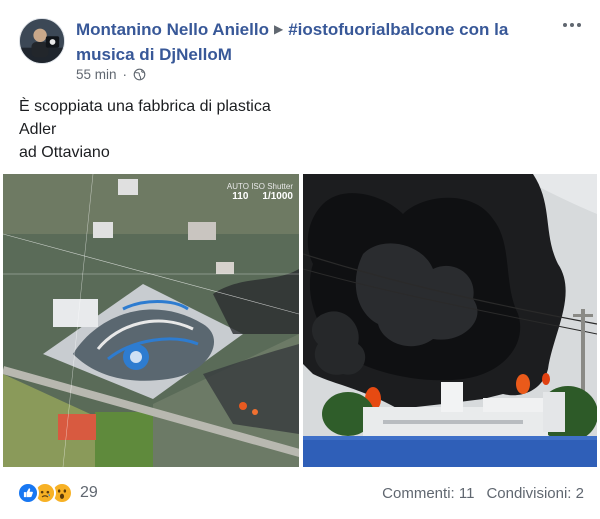 The image size is (600, 519). I want to click on hud-shutter: 1/1000, so click(277, 196).